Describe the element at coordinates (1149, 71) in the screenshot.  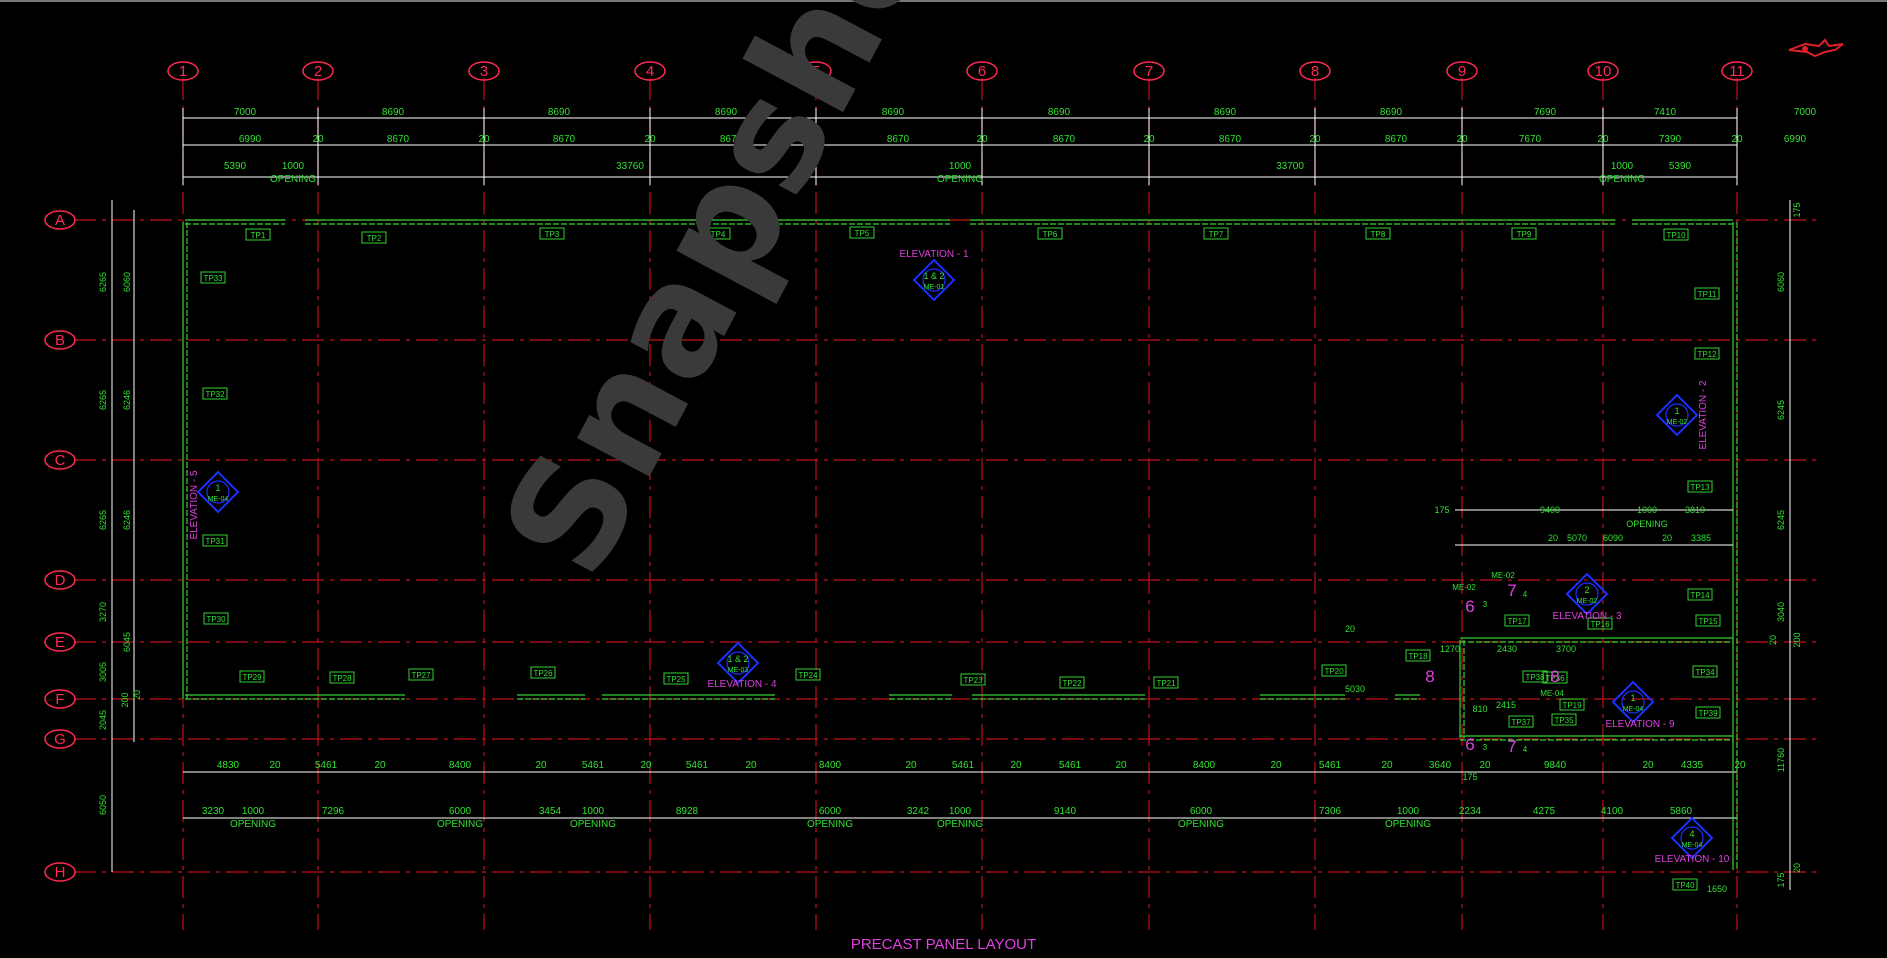
I see `grid-label-col-7: 7` at that location.